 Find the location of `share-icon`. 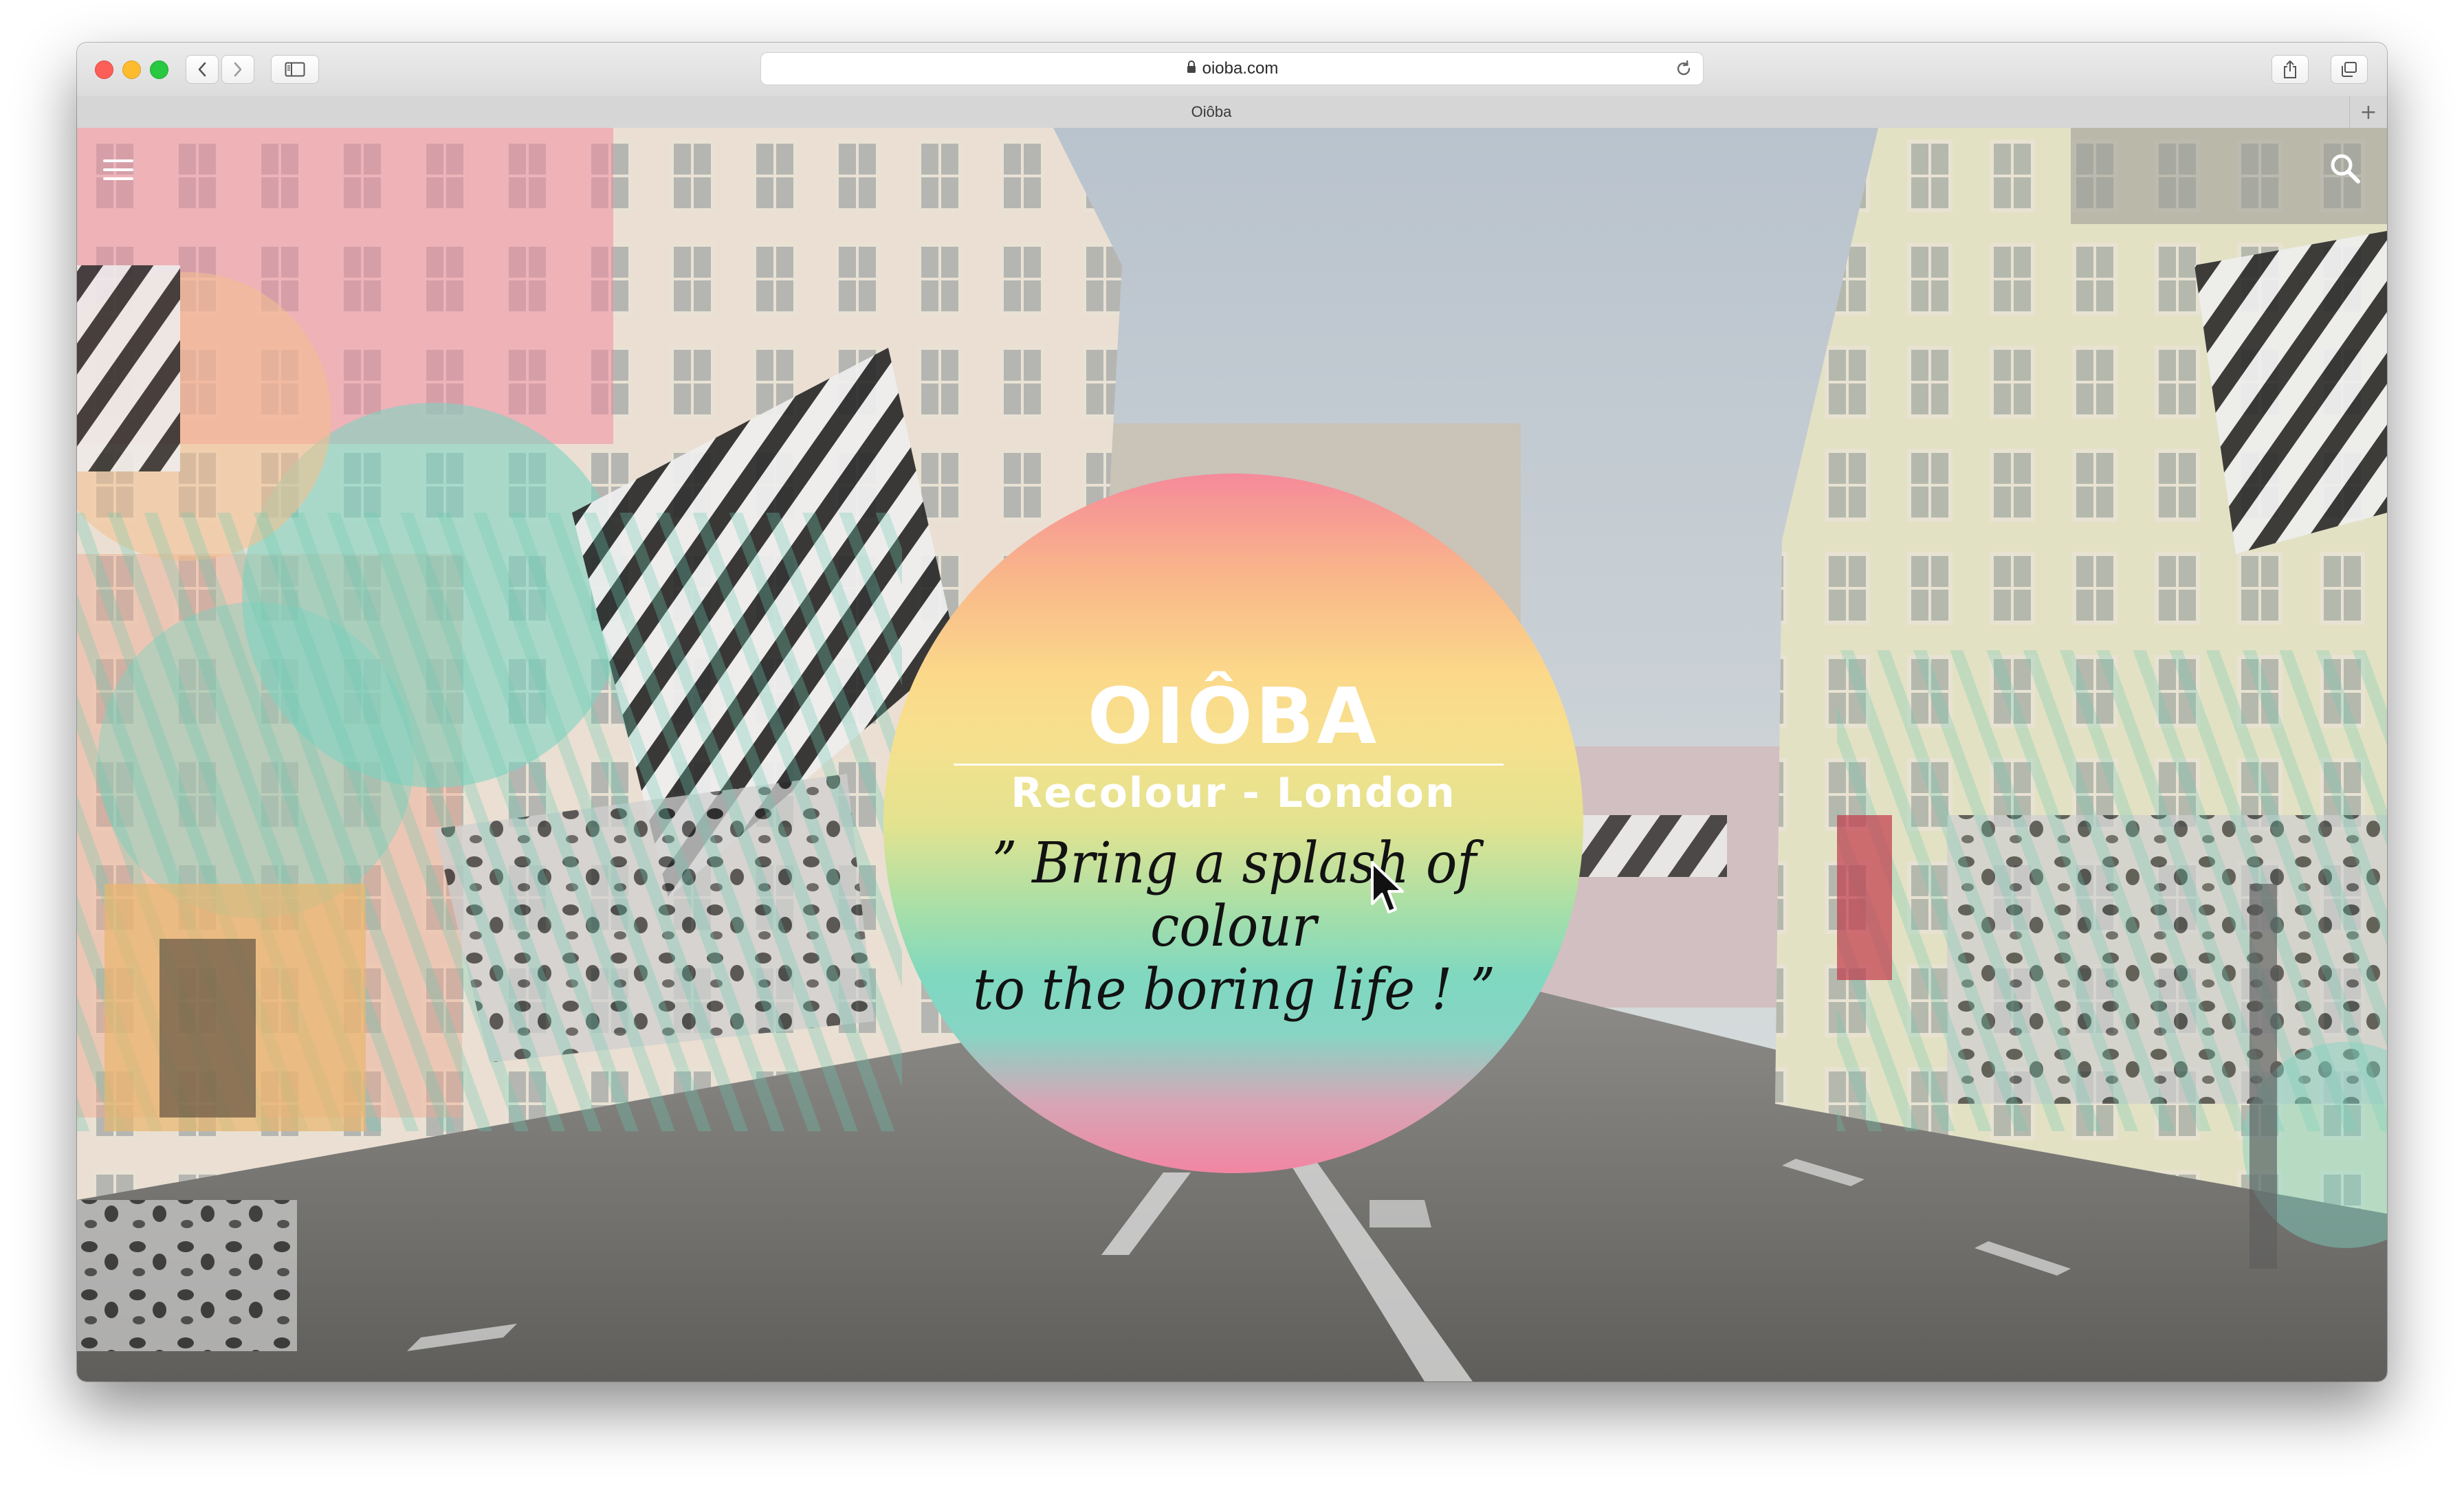

share-icon is located at coordinates (2290, 69).